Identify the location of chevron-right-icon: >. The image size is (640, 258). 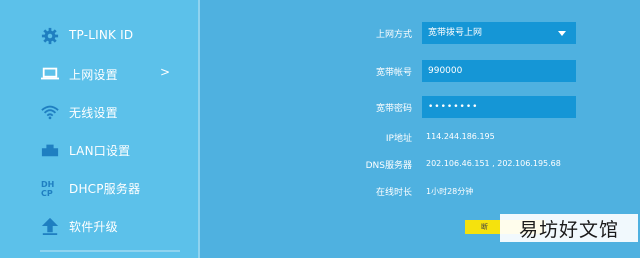
(165, 72).